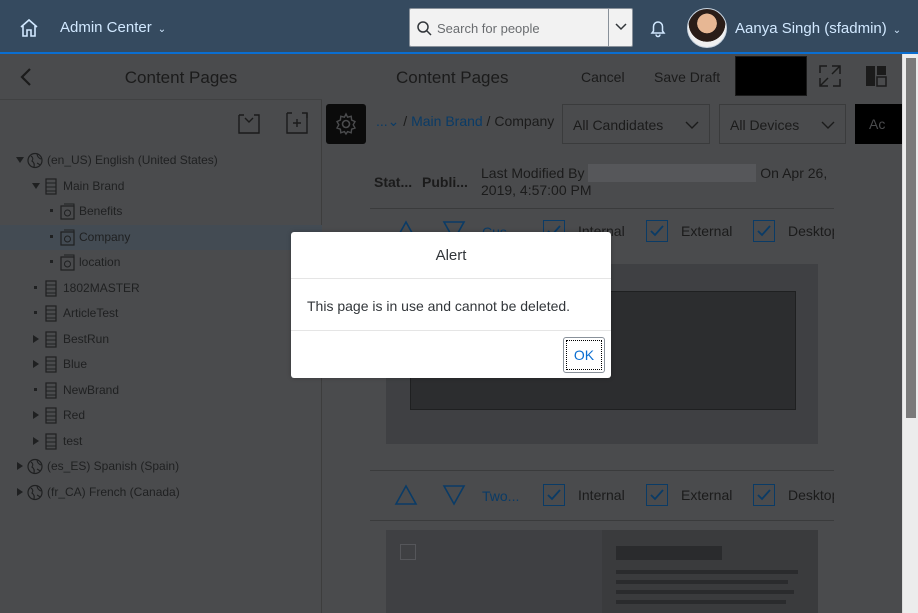  Describe the element at coordinates (451, 354) in the screenshot. I see `dialog-footer: OK` at that location.